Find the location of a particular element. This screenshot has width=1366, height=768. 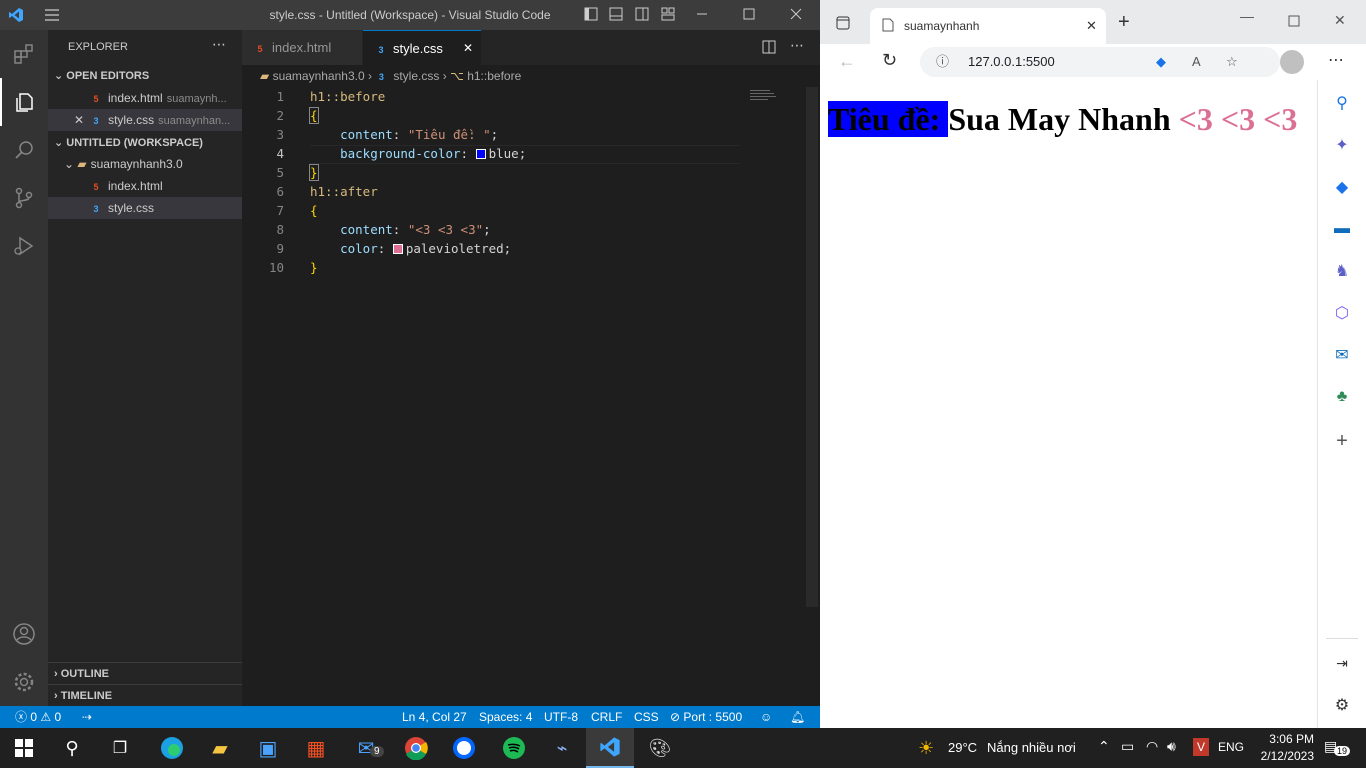

feedback-icon: ☺ is located at coordinates (766, 717).